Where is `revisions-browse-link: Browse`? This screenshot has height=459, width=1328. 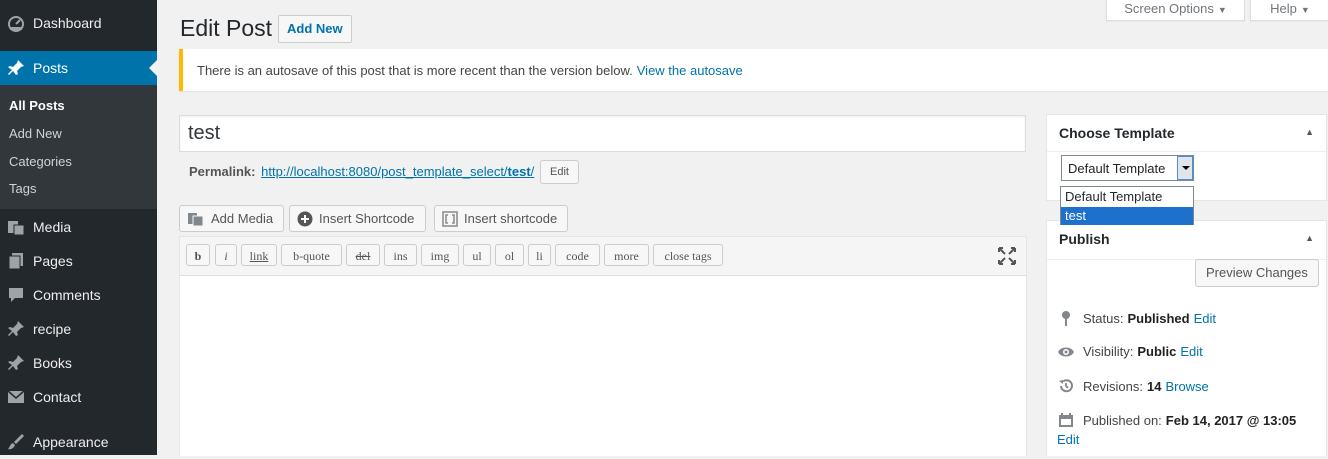
revisions-browse-link: Browse is located at coordinates (1186, 386).